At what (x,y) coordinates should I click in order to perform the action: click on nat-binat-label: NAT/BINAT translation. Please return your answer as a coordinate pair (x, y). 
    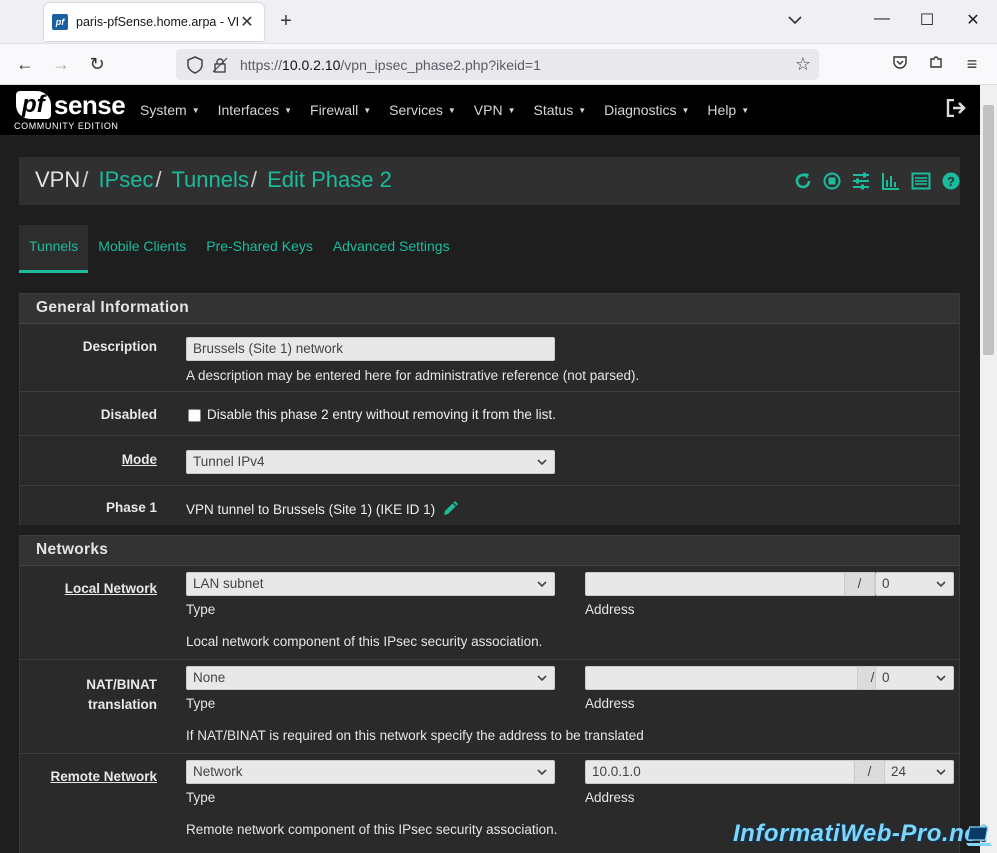
    Looking at the image, I should click on (88, 695).